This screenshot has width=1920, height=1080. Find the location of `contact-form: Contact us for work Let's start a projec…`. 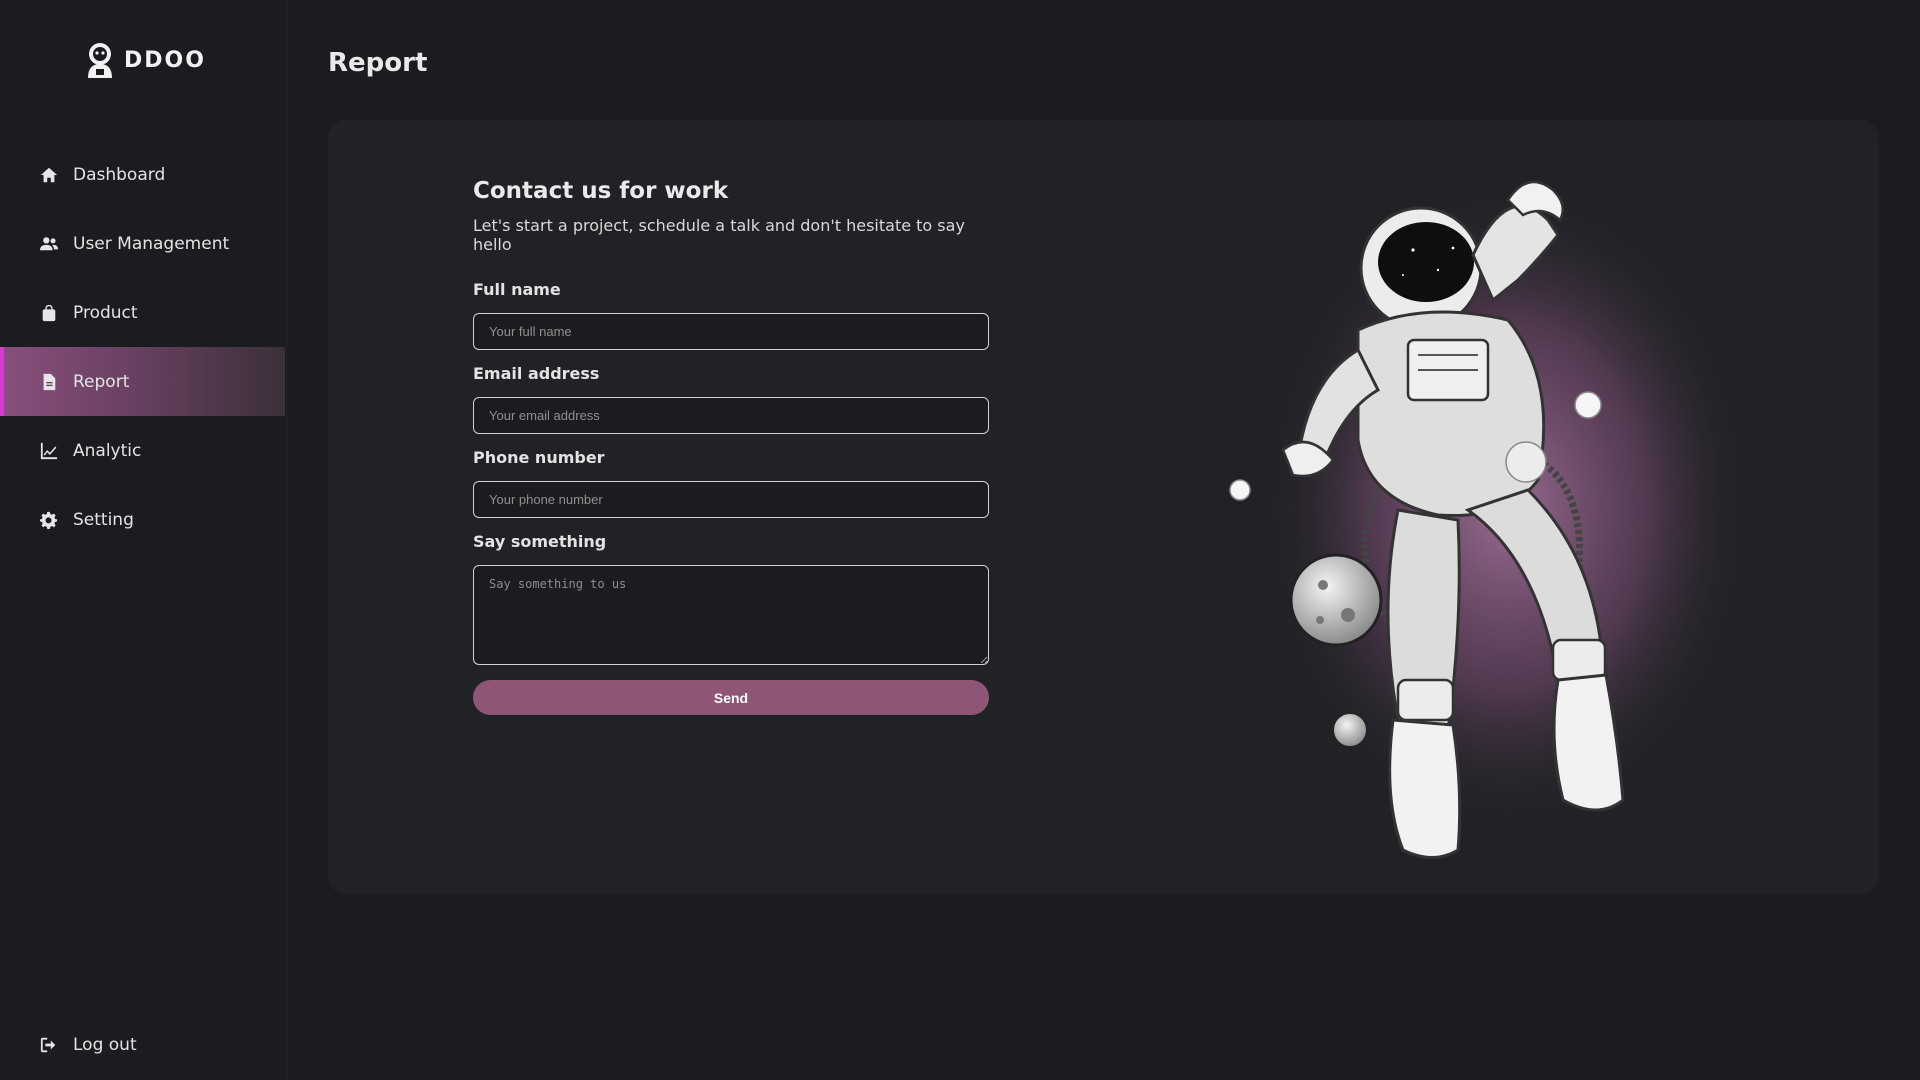

contact-form: Contact us for work Let's start a projec… is located at coordinates (731, 446).